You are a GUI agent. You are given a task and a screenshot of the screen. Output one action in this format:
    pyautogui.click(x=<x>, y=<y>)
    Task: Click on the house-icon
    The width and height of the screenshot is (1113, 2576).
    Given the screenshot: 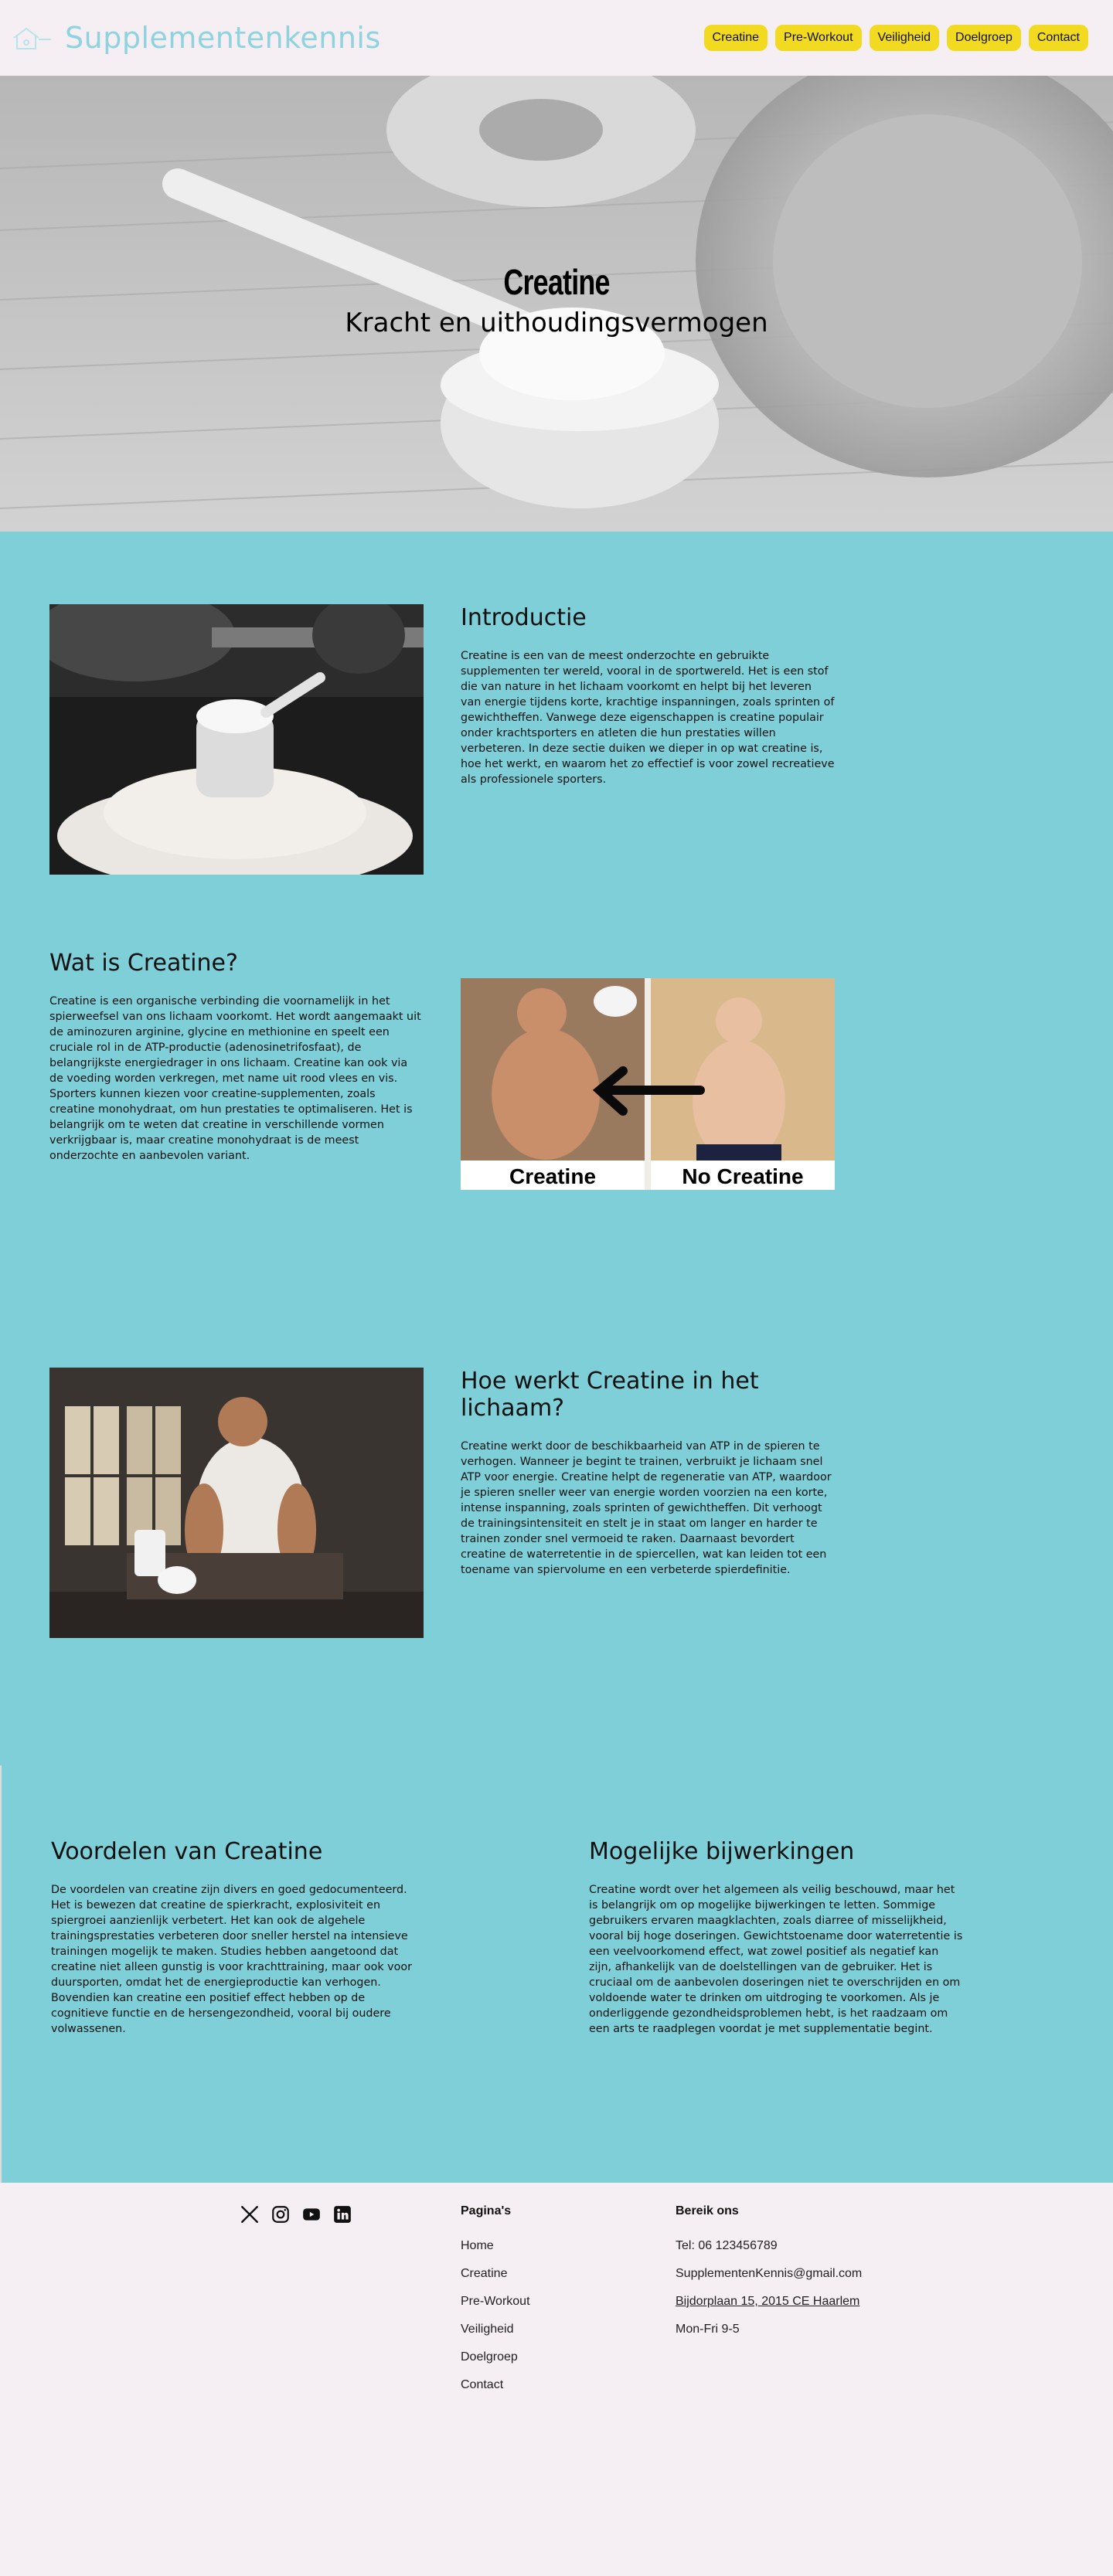 What is the action you would take?
    pyautogui.click(x=32, y=38)
    